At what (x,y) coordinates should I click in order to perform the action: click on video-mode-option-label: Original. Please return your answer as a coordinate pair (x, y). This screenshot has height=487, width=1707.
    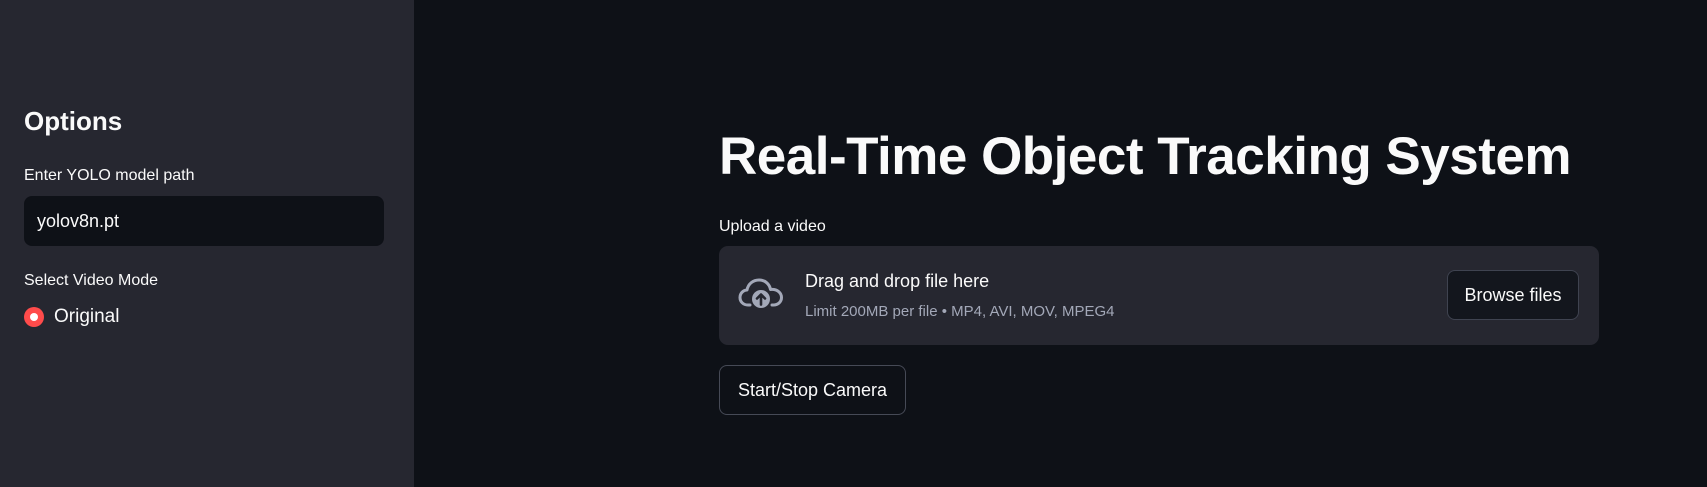
    Looking at the image, I should click on (87, 316).